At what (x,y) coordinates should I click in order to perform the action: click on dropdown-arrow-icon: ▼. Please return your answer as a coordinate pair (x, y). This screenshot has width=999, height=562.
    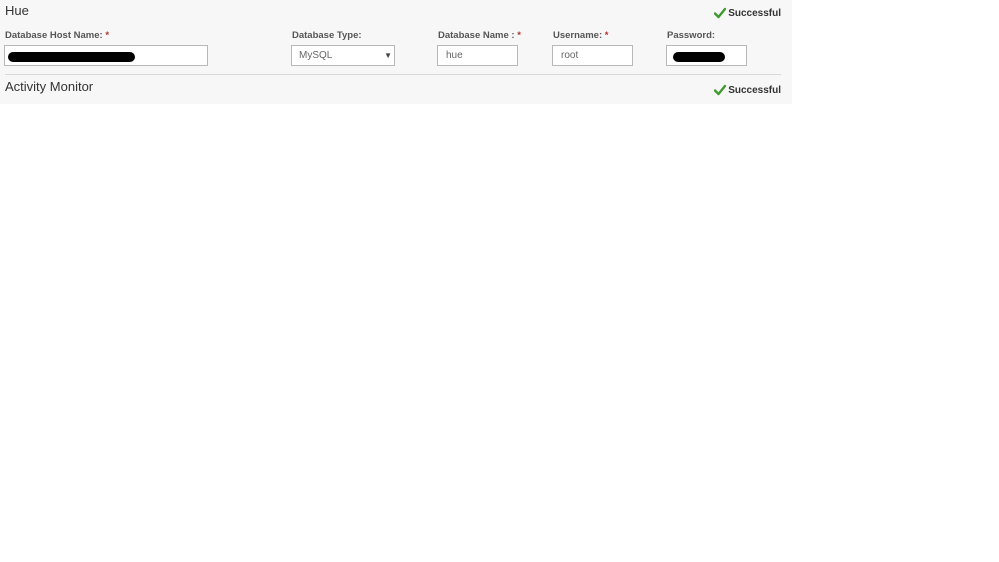
    Looking at the image, I should click on (388, 55).